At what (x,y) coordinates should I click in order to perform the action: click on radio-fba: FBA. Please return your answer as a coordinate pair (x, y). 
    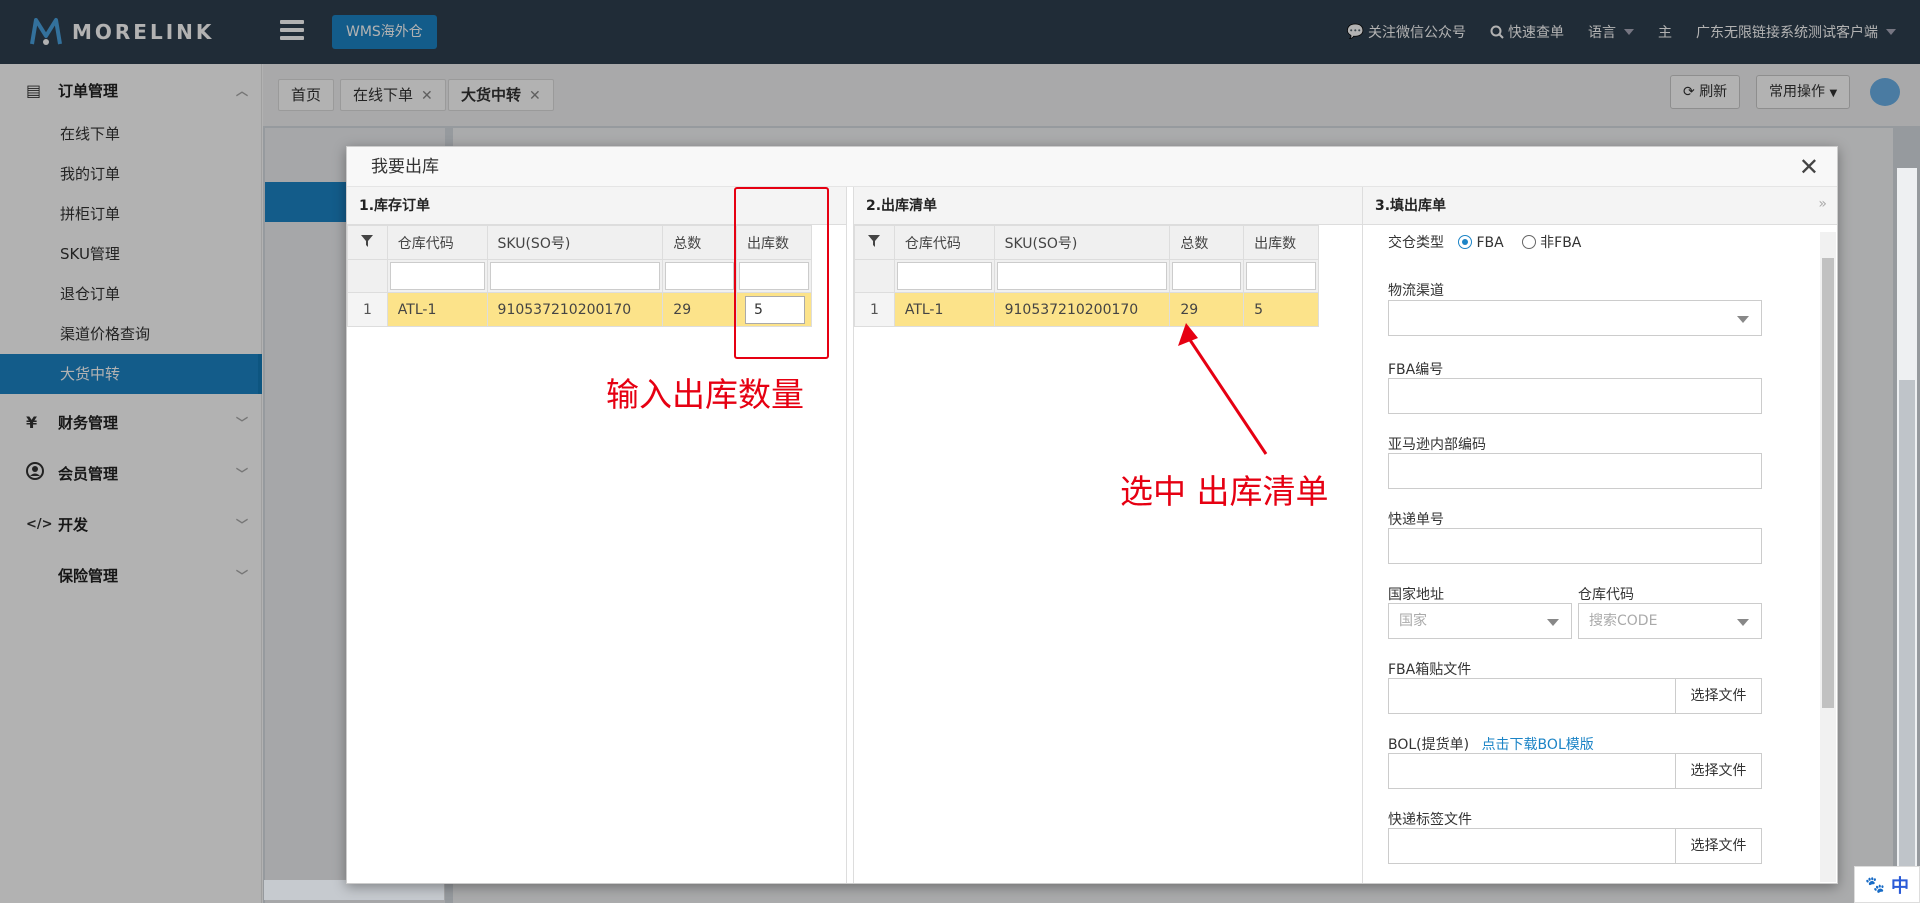
    Looking at the image, I should click on (1481, 243).